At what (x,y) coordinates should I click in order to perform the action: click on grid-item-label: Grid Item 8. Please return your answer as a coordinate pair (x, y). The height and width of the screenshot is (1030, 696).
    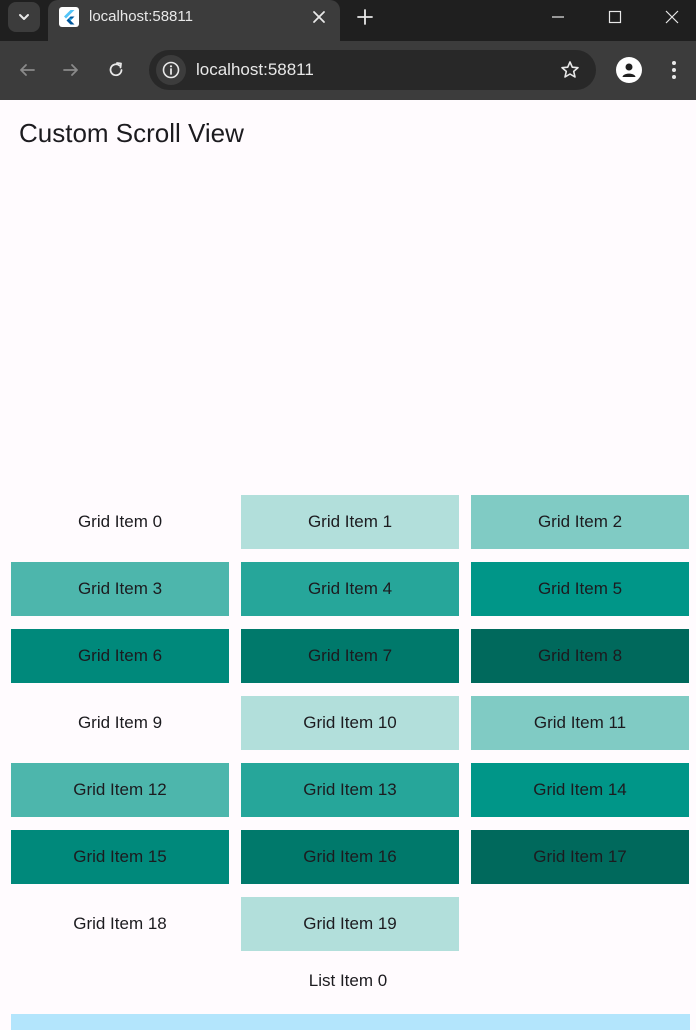
    Looking at the image, I should click on (580, 655).